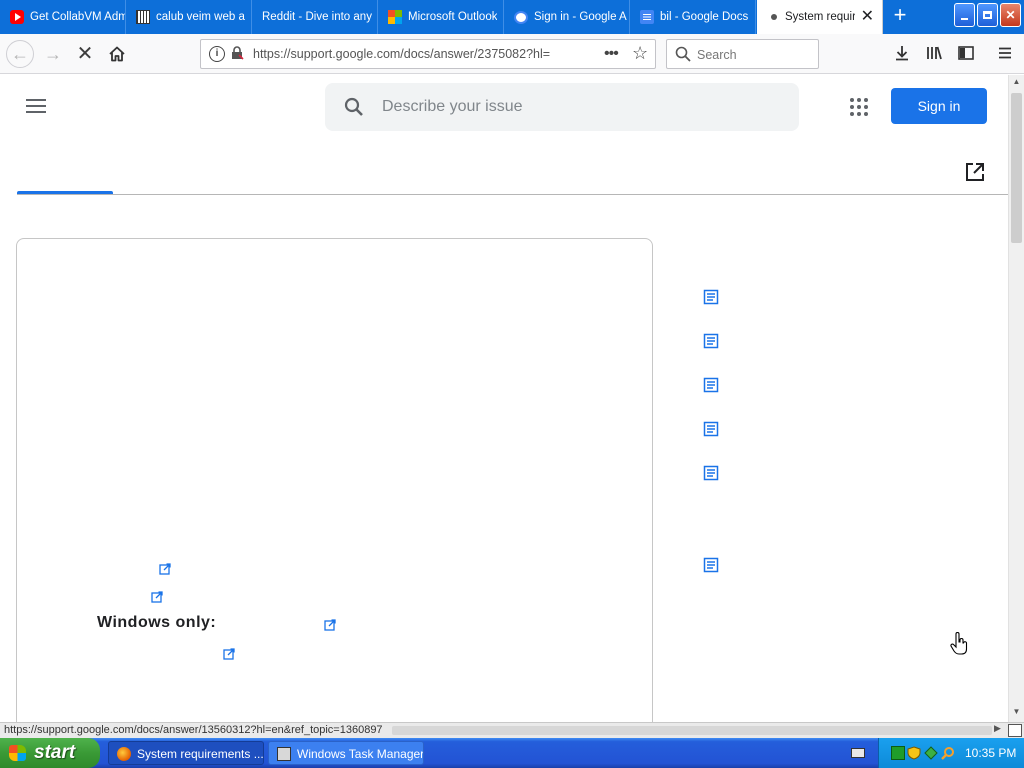 The width and height of the screenshot is (1024, 768). I want to click on keyboard-icon, so click(858, 753).